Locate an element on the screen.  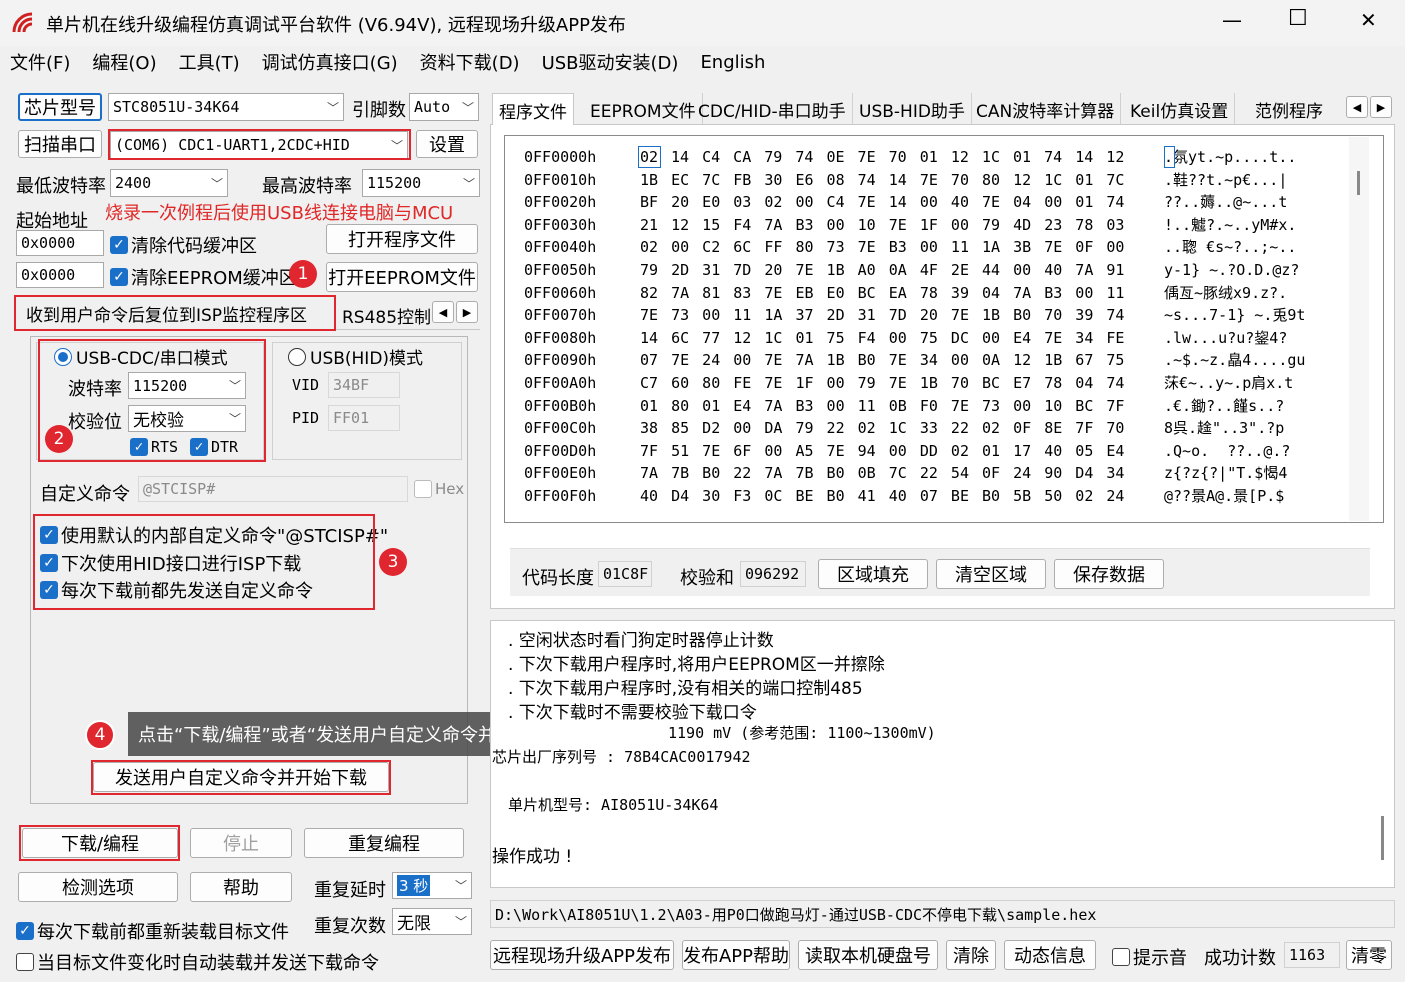
clear-eeprom-checkbox: ✓ 清除EEPROM缓冲区 is located at coordinates (203, 277).